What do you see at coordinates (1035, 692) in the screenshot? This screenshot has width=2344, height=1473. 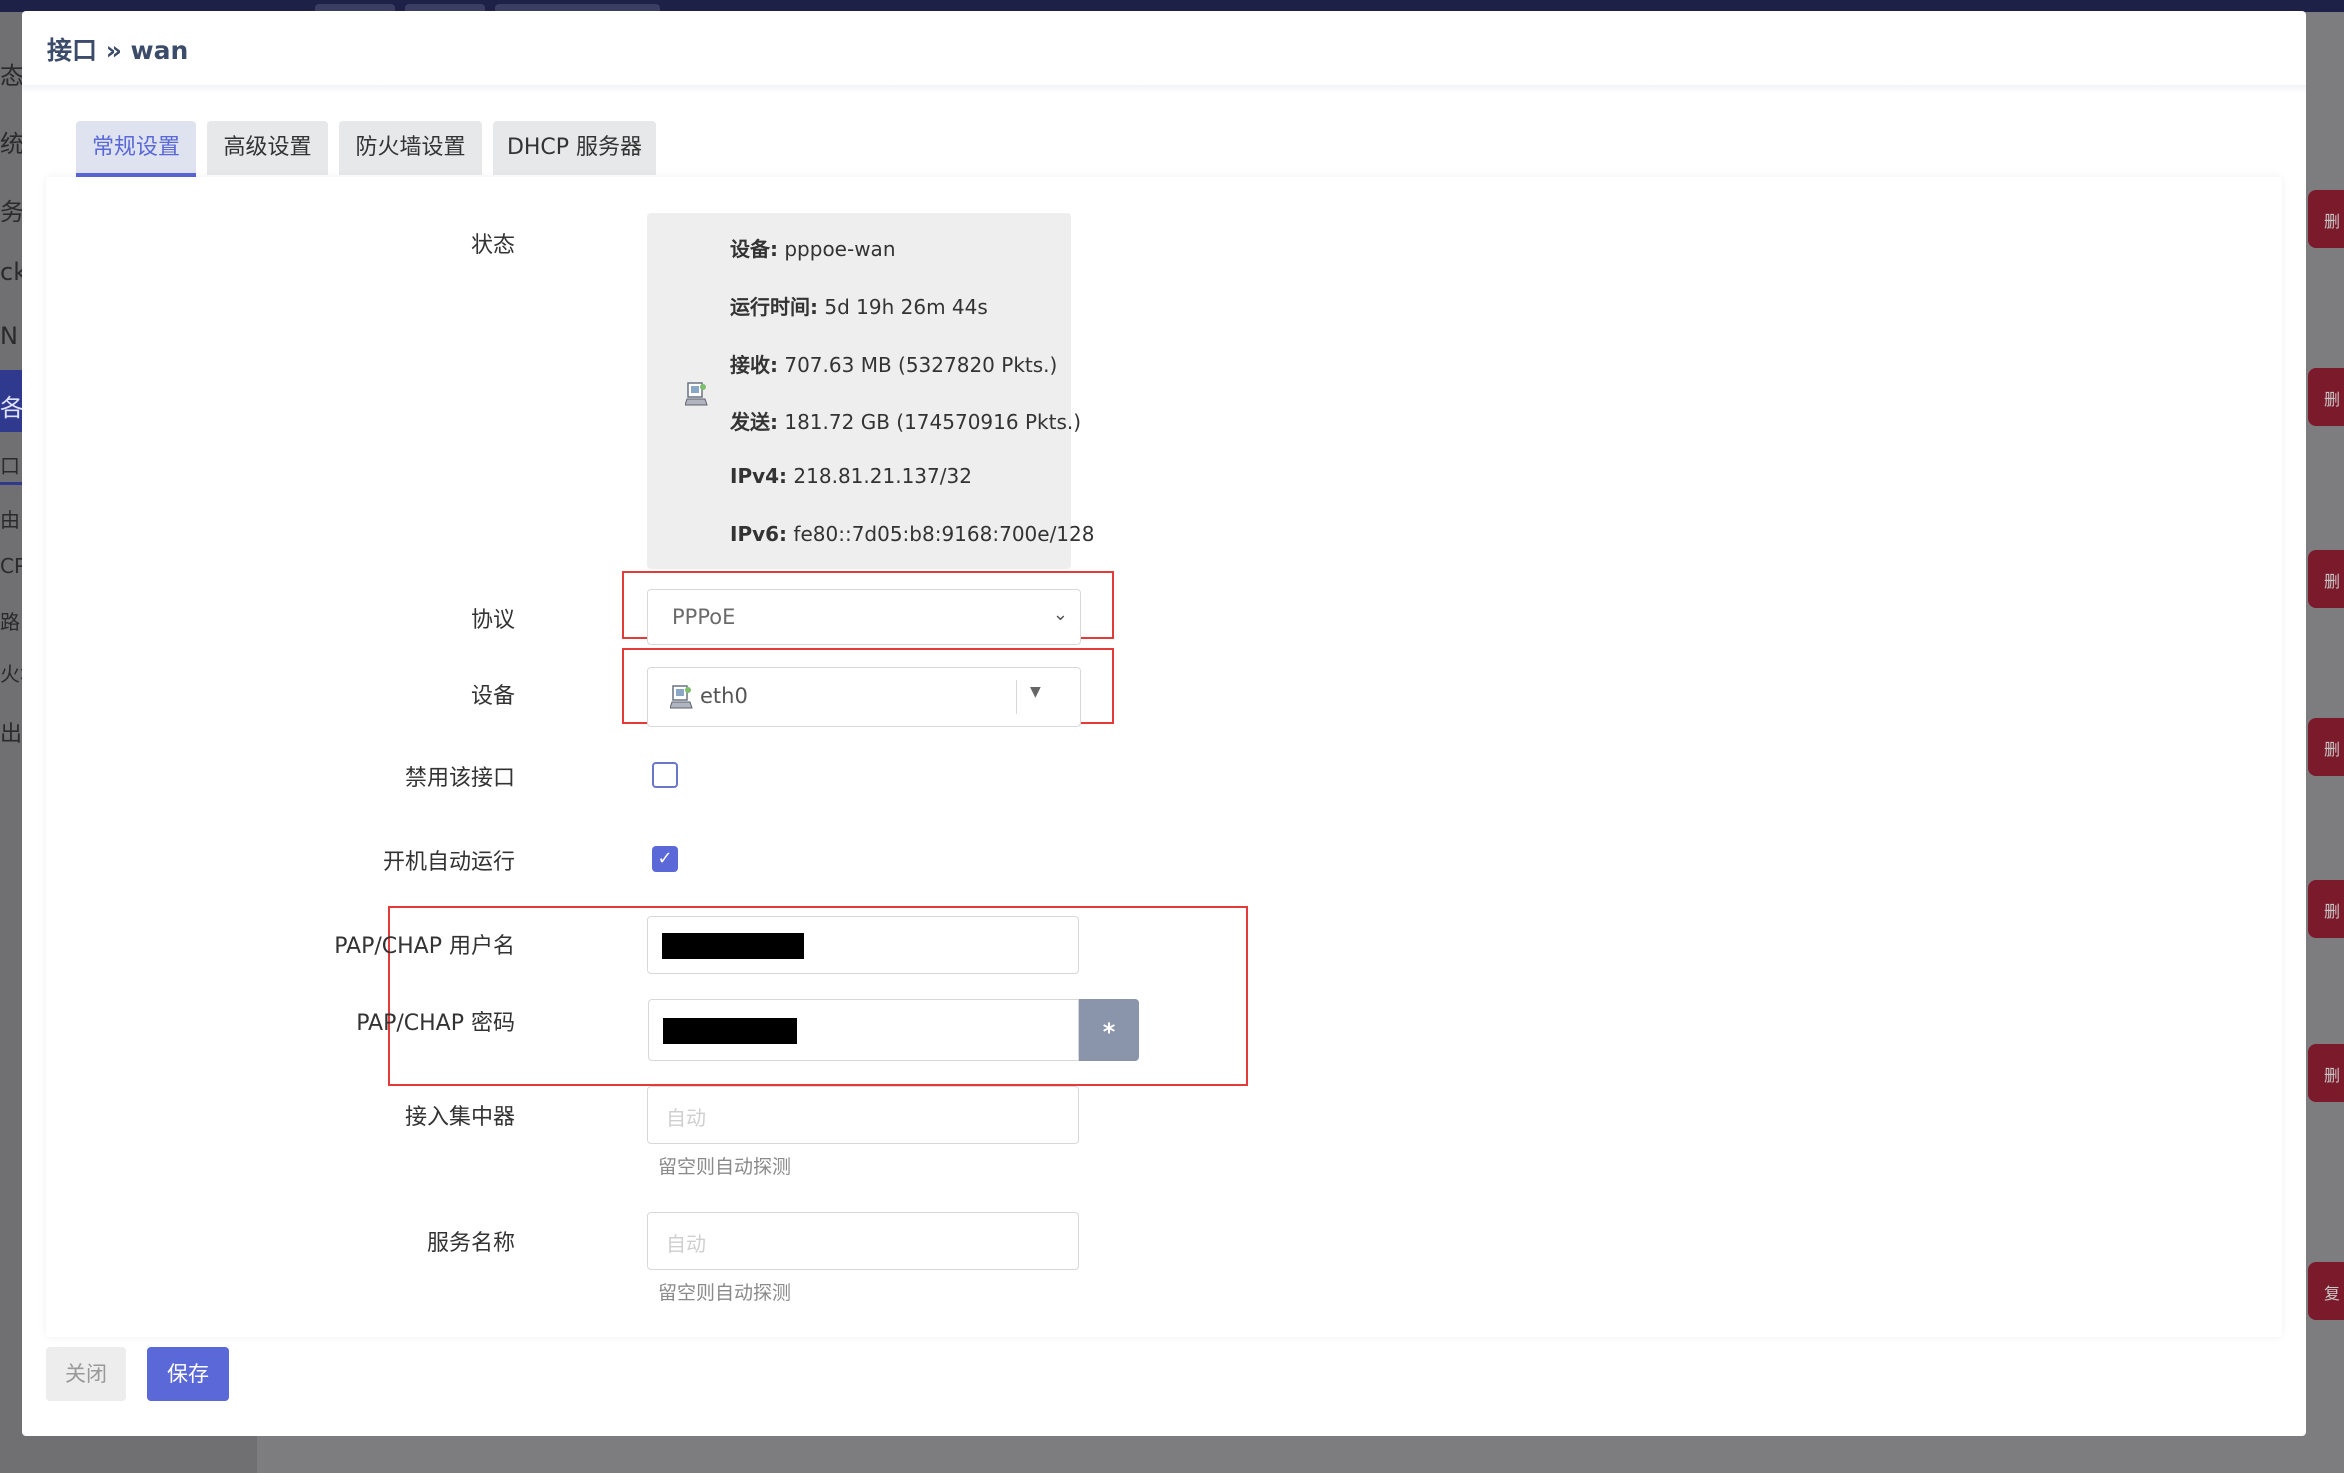 I see `caret-down-icon: ▼` at bounding box center [1035, 692].